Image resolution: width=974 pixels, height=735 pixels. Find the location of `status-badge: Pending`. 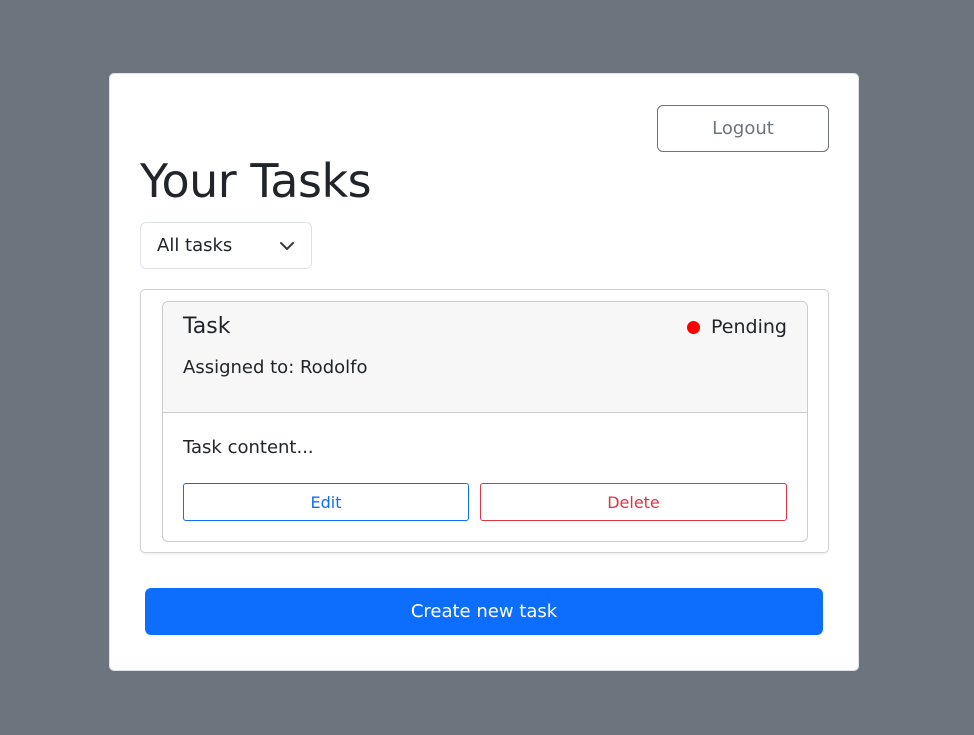

status-badge: Pending is located at coordinates (737, 327).